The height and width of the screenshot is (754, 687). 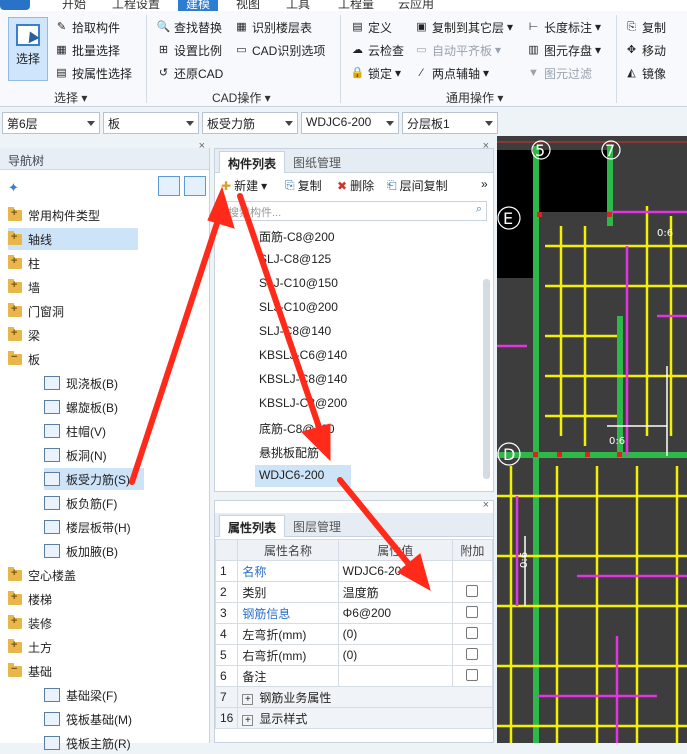 What do you see at coordinates (303, 185) in the screenshot?
I see `copy-component-button: ⎘ 复制` at bounding box center [303, 185].